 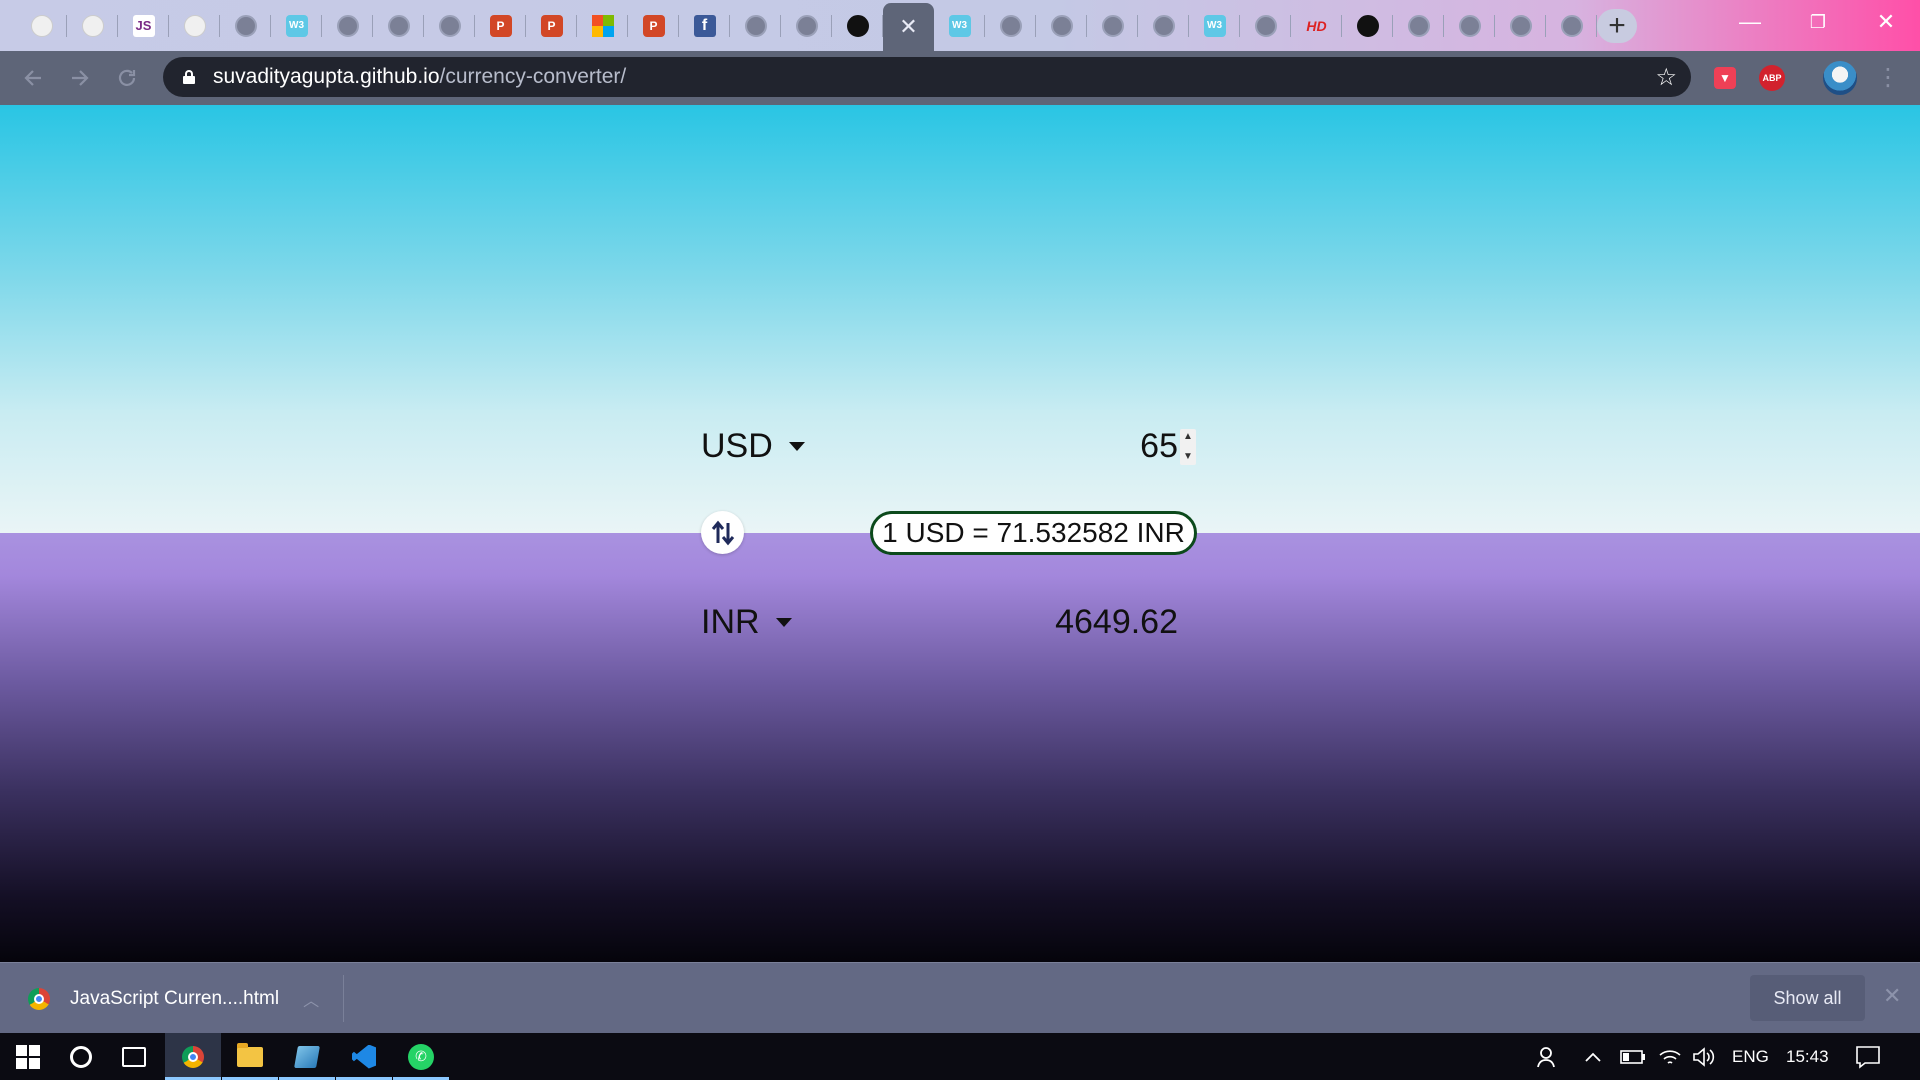 I want to click on wifi-icon, so click(x=1670, y=1056).